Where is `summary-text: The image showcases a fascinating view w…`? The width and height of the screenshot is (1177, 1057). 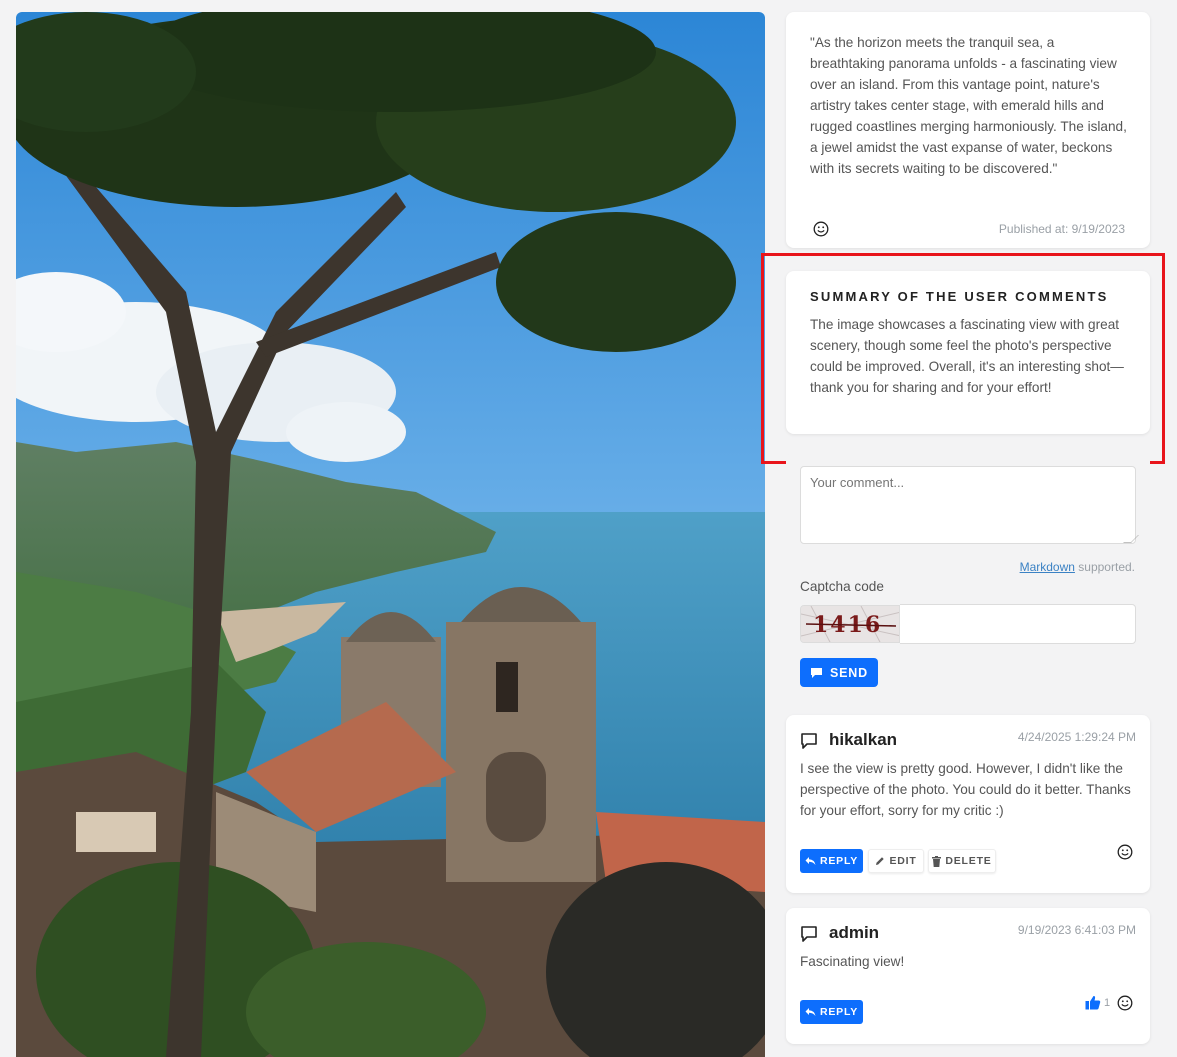
summary-text: The image showcases a fascinating view w… is located at coordinates (967, 356).